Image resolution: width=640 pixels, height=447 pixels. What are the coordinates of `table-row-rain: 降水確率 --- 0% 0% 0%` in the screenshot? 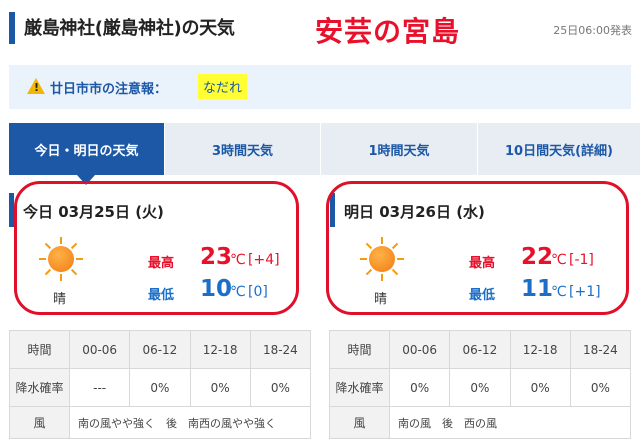 It's located at (160, 387).